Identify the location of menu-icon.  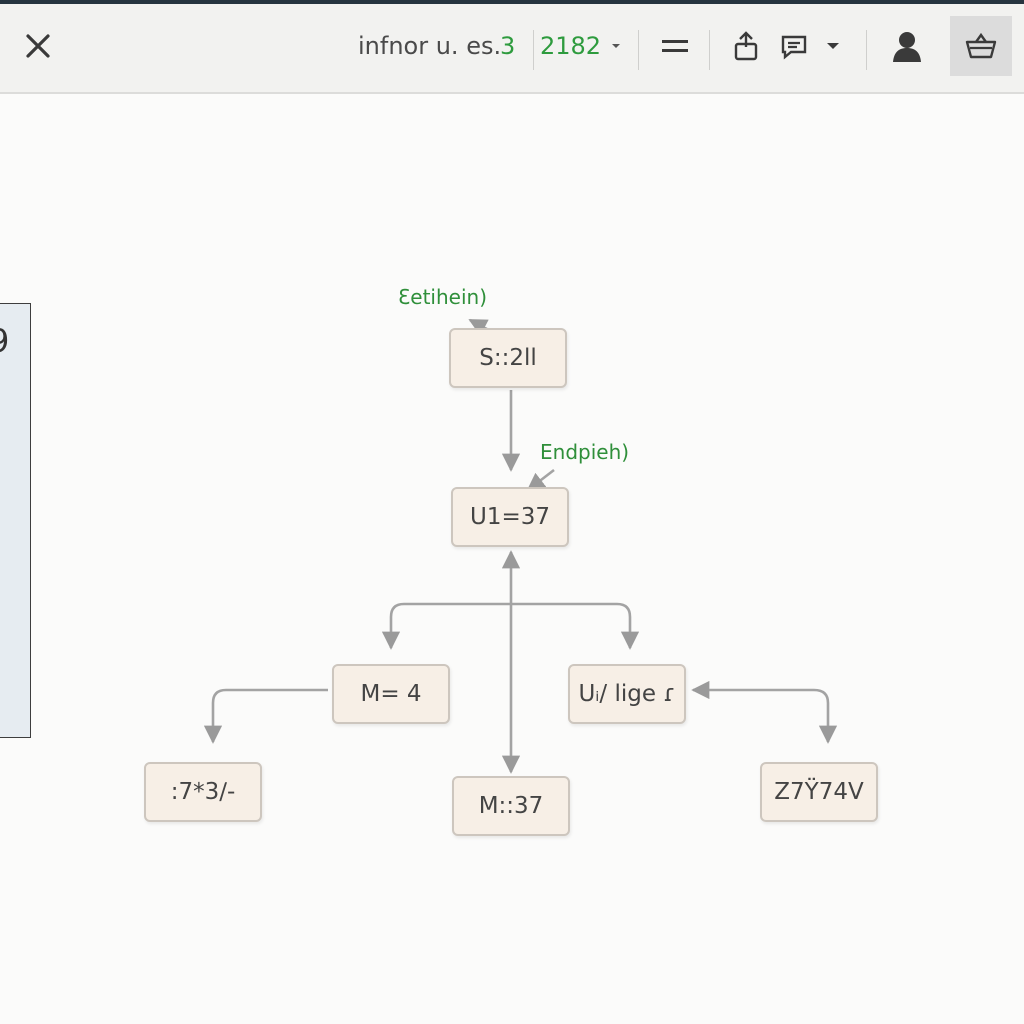
(675, 46).